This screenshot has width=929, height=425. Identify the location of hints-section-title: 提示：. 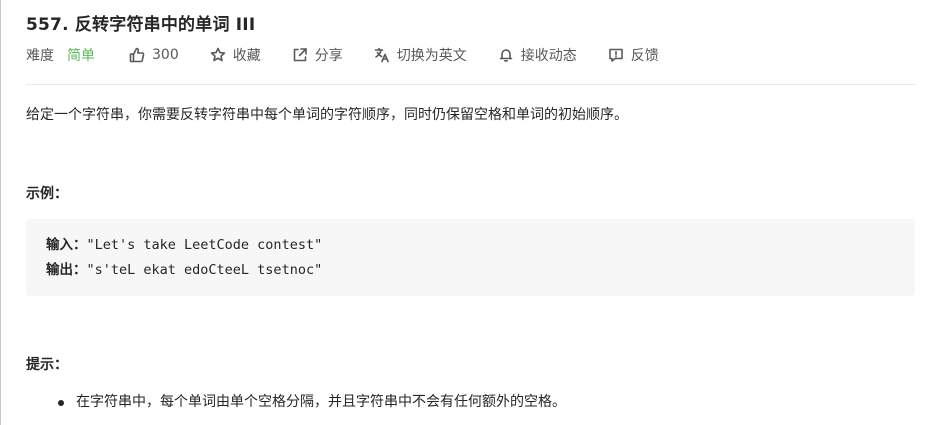
(47, 365).